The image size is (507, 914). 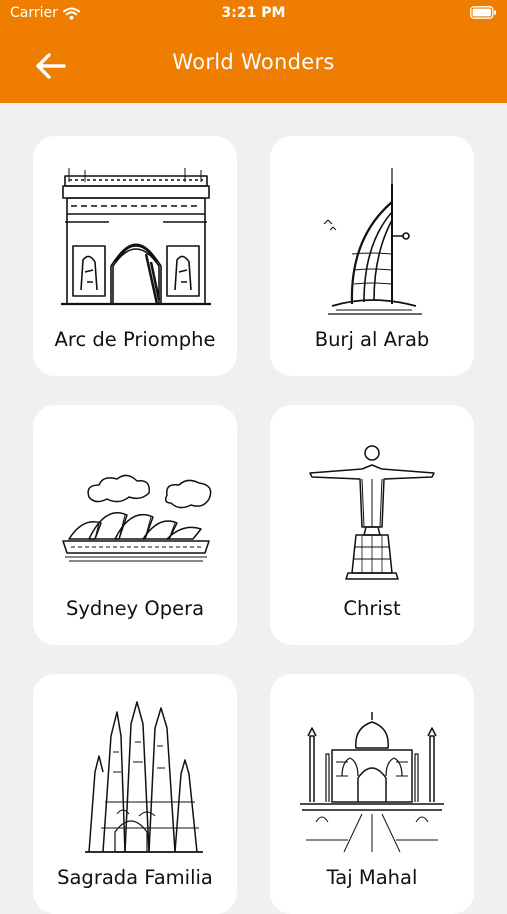 What do you see at coordinates (144, 777) in the screenshot?
I see `sagrada-familia-sketch` at bounding box center [144, 777].